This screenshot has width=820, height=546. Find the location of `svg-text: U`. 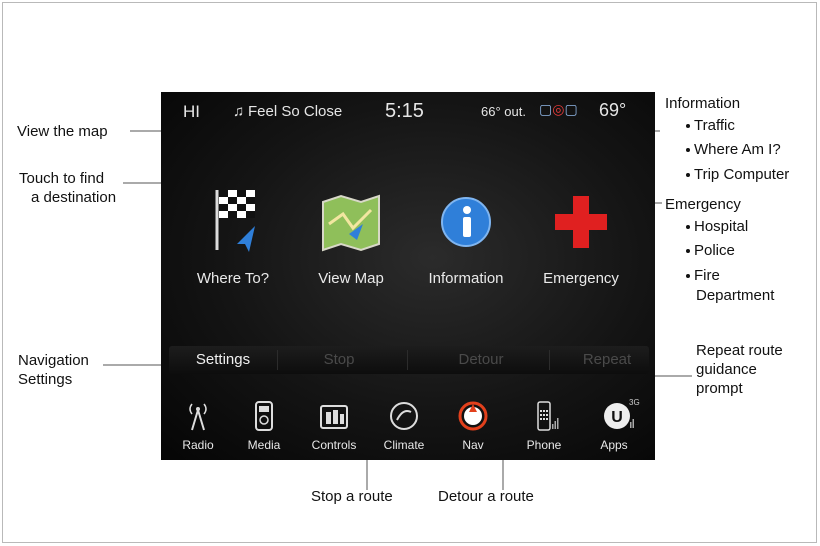

svg-text: U is located at coordinates (617, 417).